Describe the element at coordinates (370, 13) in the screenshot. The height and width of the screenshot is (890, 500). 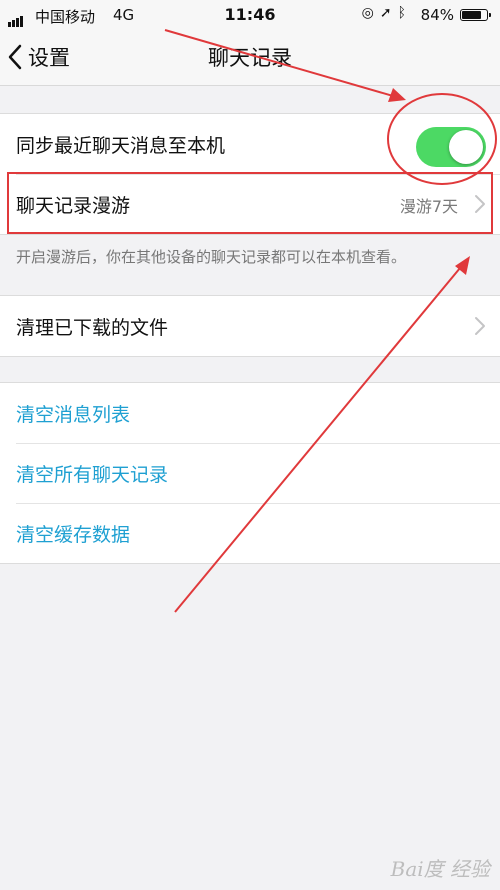
I see `orientation-lock-icon: ◎` at that location.